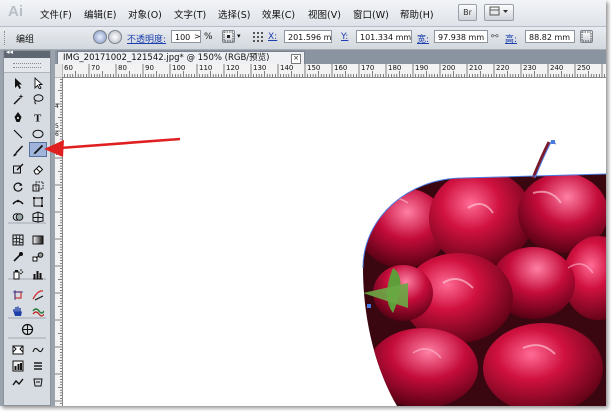 The height and width of the screenshot is (411, 611). Describe the element at coordinates (234, 14) in the screenshot. I see `menu-select: 选择(S)` at that location.